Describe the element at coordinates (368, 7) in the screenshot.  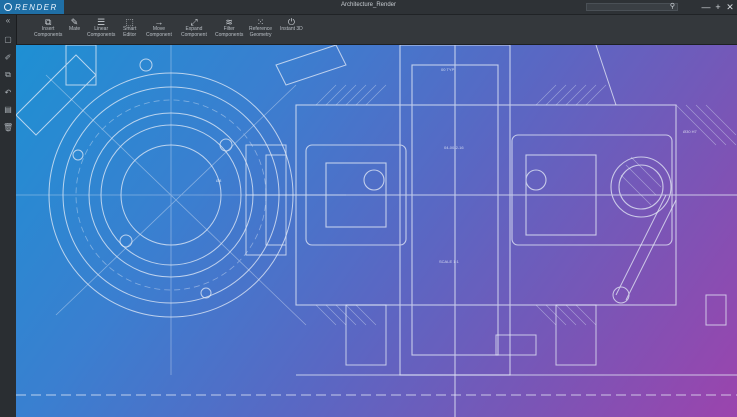
I see `title-bar: RENDER Architecture_Render ⚲ — + ✕` at that location.